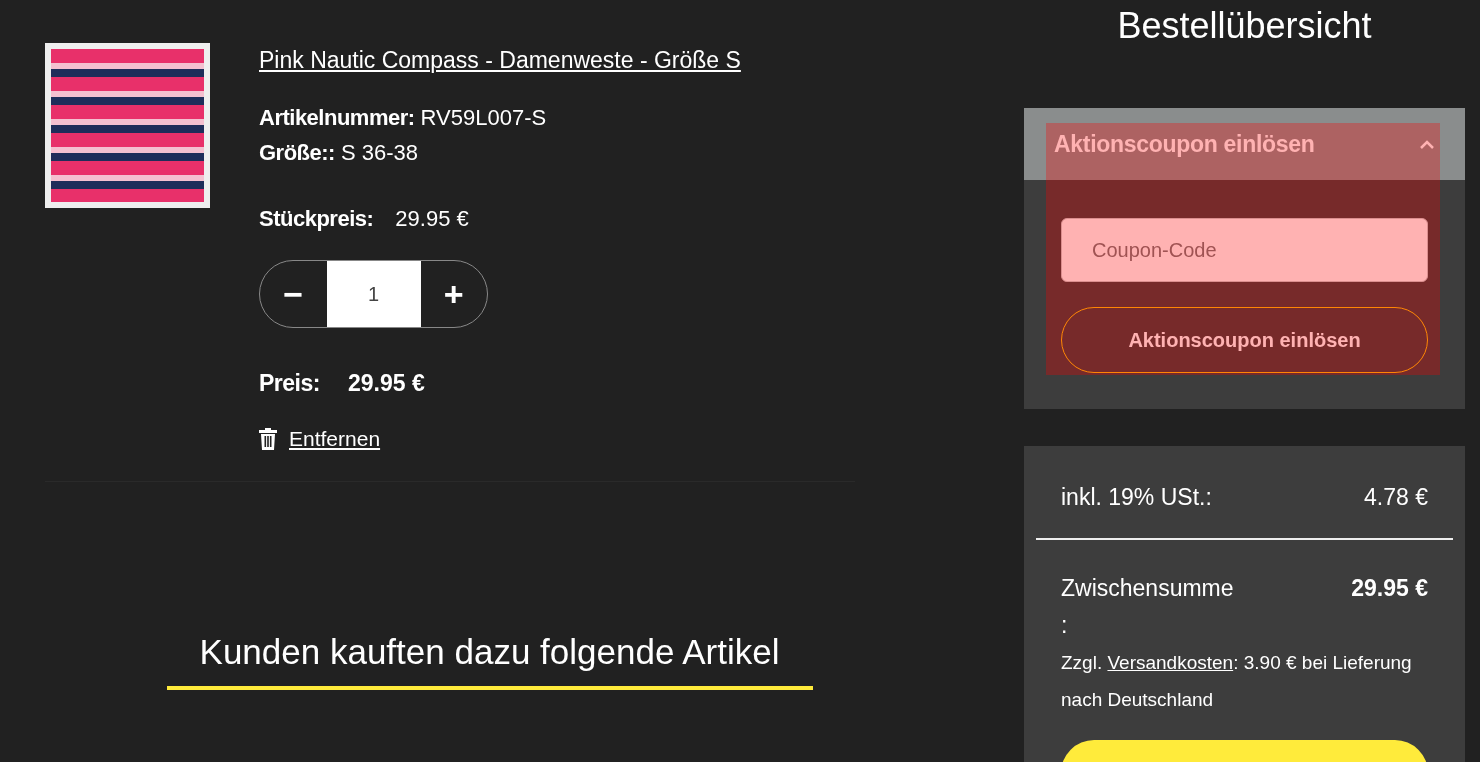 This screenshot has height=762, width=1480. I want to click on decrease-button: −, so click(293, 294).